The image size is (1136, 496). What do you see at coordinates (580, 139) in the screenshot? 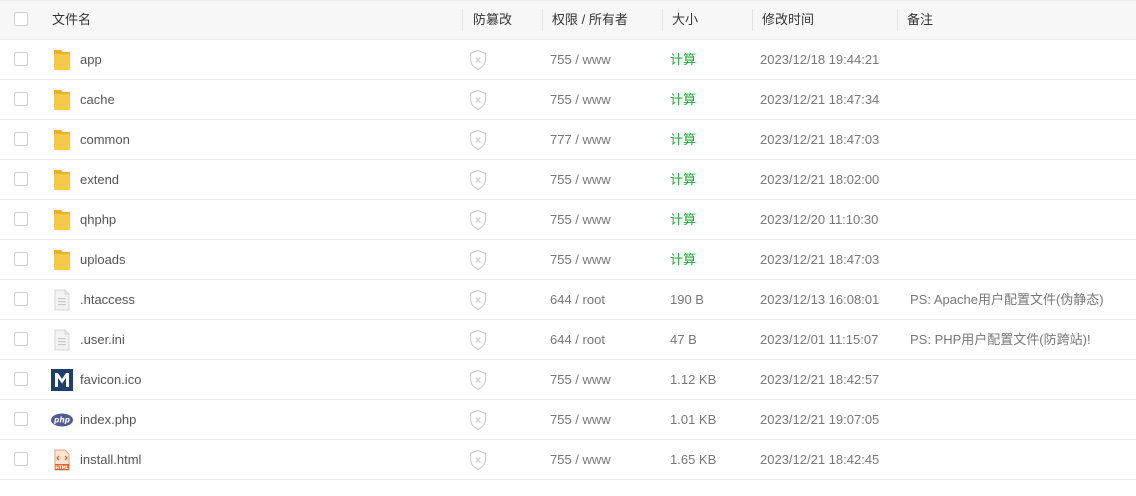
I see `permission-owner: 777 / www` at bounding box center [580, 139].